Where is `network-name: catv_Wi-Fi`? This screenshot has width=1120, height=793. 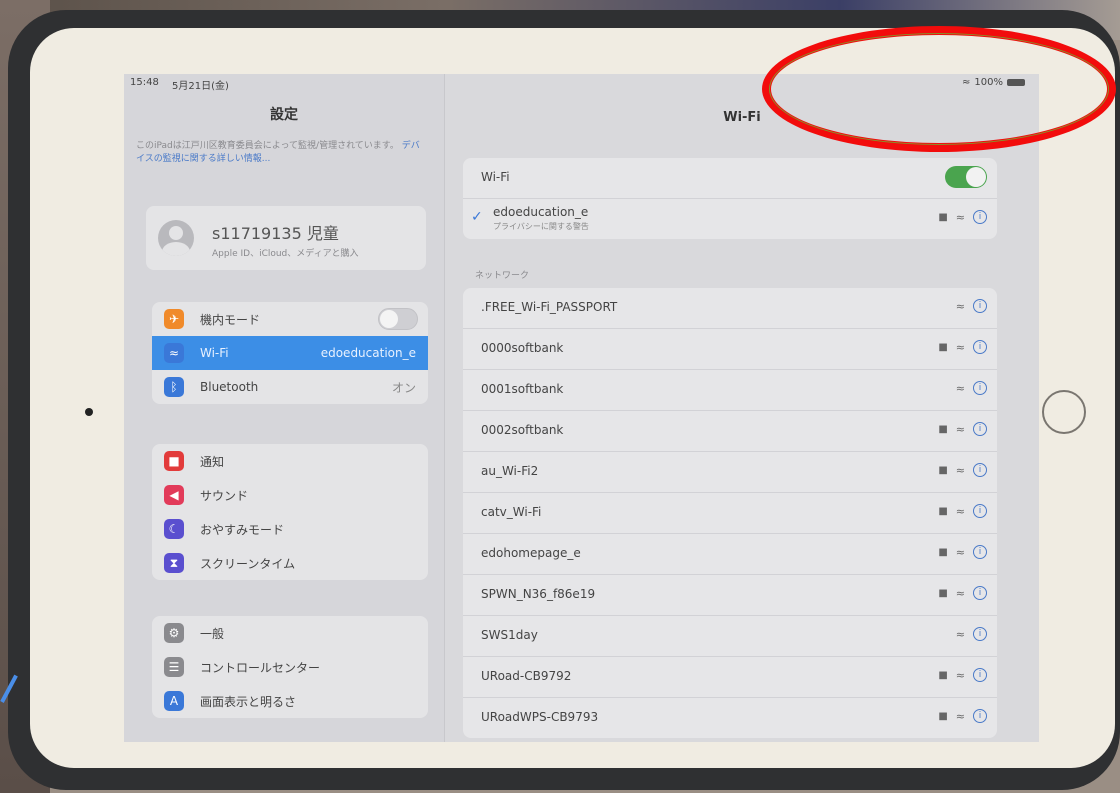
network-name: catv_Wi-Fi is located at coordinates (511, 512).